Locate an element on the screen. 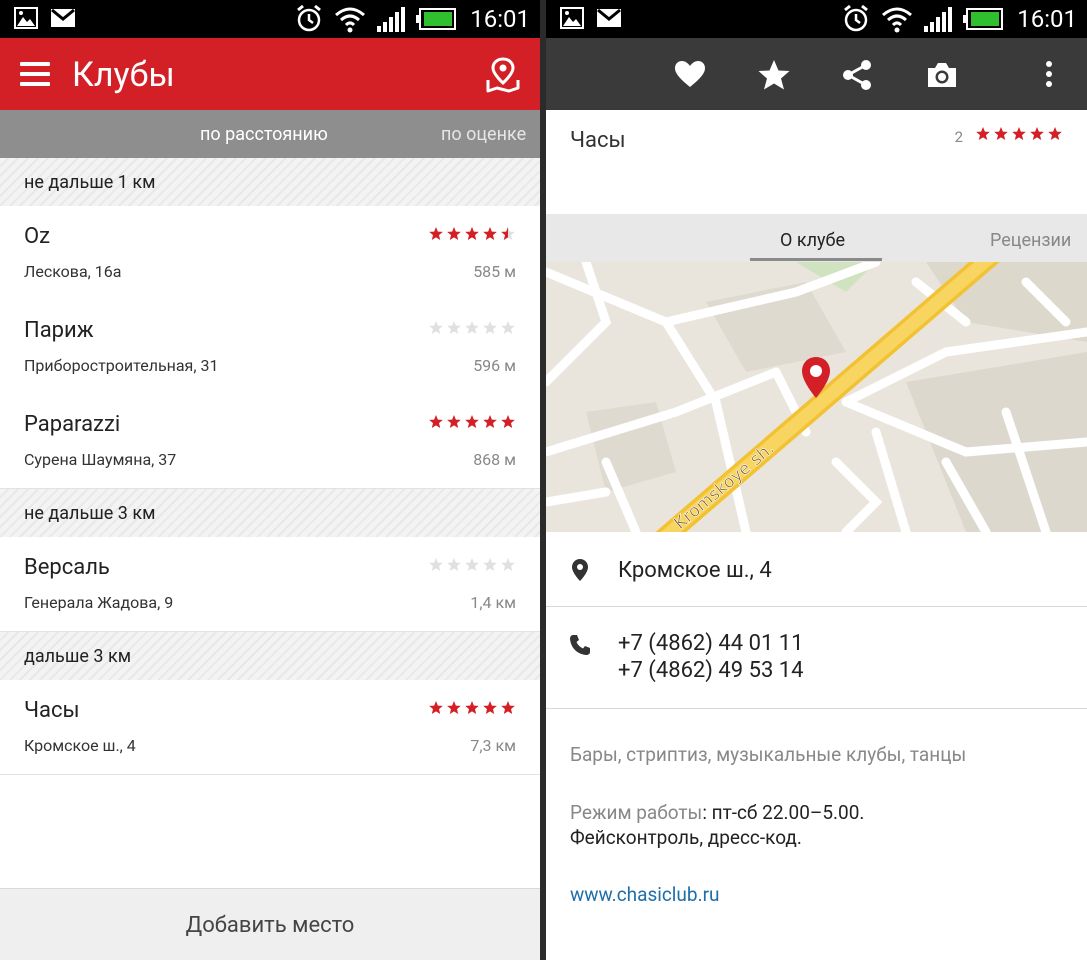 Image resolution: width=1087 pixels, height=960 pixels. camera-icon is located at coordinates (942, 75).